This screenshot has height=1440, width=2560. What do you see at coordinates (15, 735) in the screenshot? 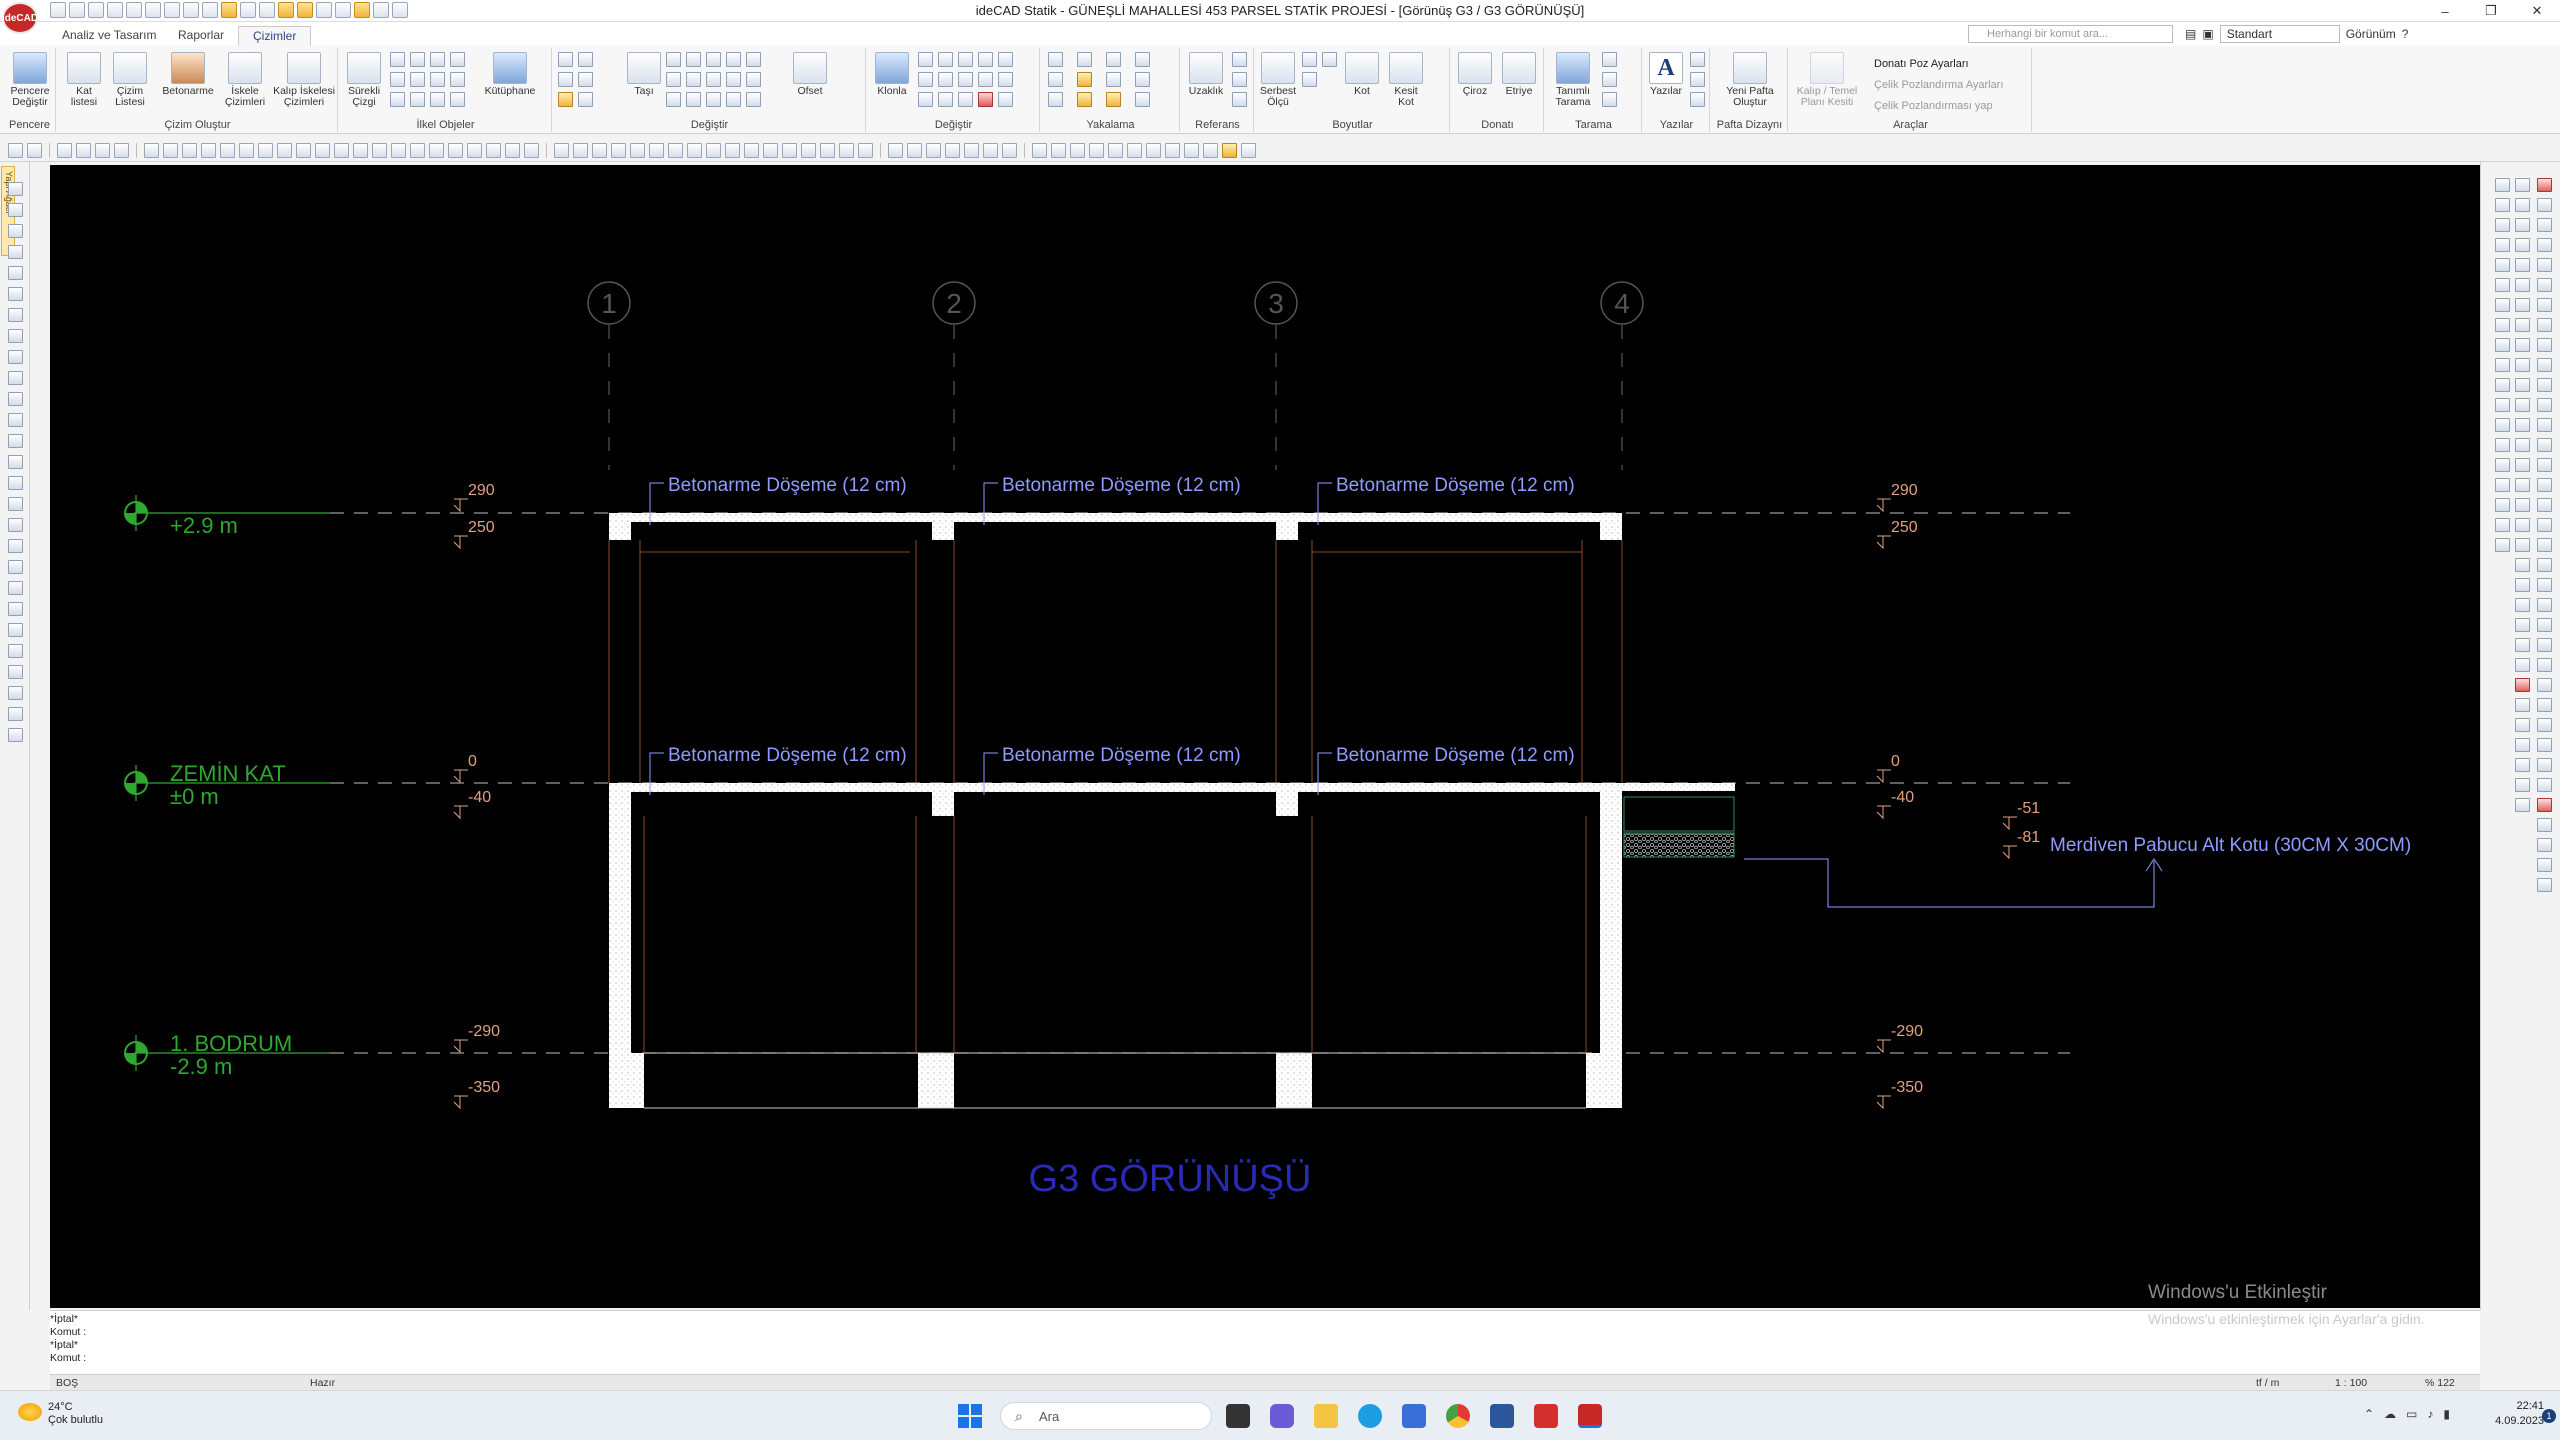
I see `binoculars-icon` at bounding box center [15, 735].